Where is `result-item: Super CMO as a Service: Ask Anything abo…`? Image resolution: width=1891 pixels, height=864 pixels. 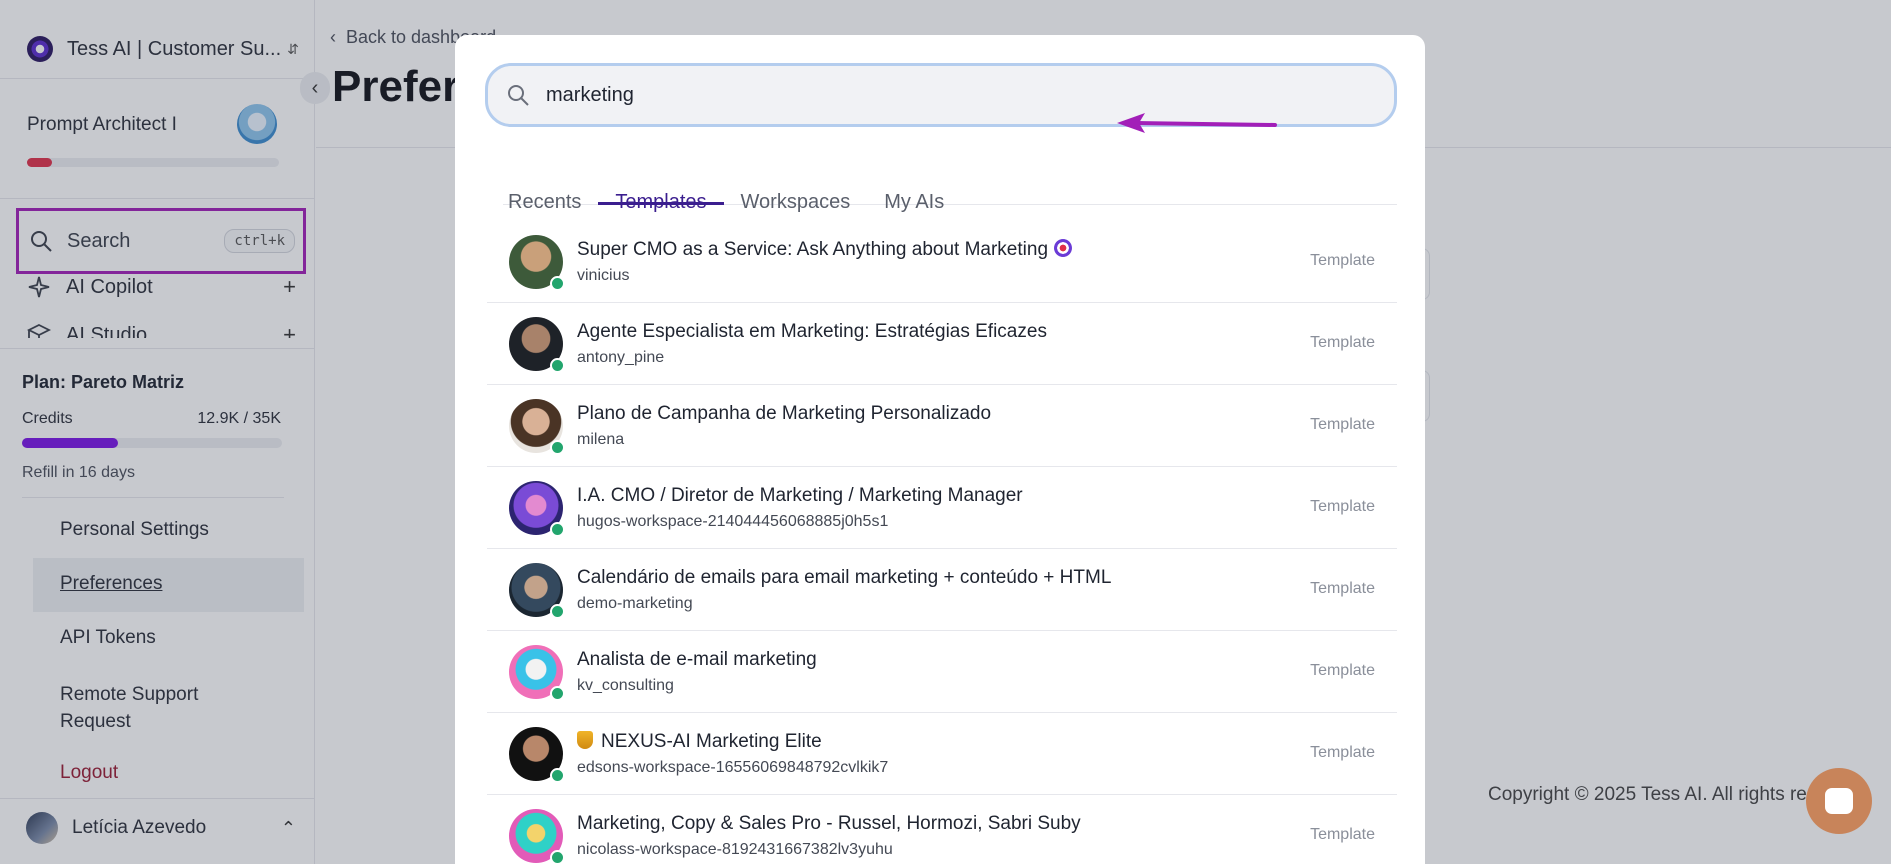
result-item: Super CMO as a Service: Ask Anything abo… is located at coordinates (942, 262).